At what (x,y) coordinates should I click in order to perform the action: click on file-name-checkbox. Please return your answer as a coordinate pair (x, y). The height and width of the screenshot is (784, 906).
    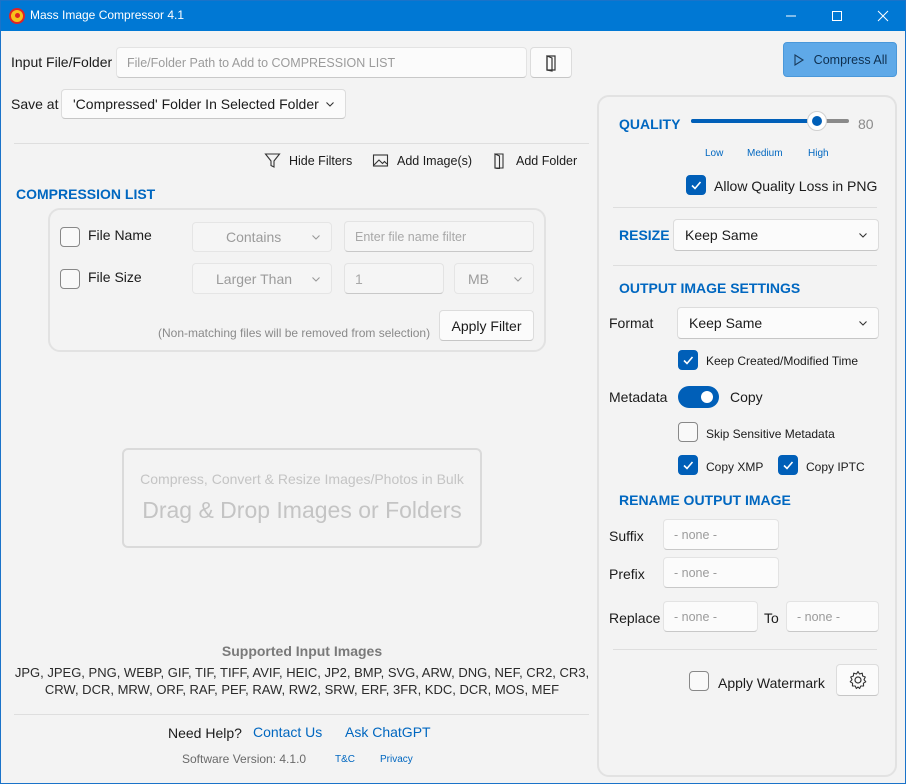
    Looking at the image, I should click on (70, 237).